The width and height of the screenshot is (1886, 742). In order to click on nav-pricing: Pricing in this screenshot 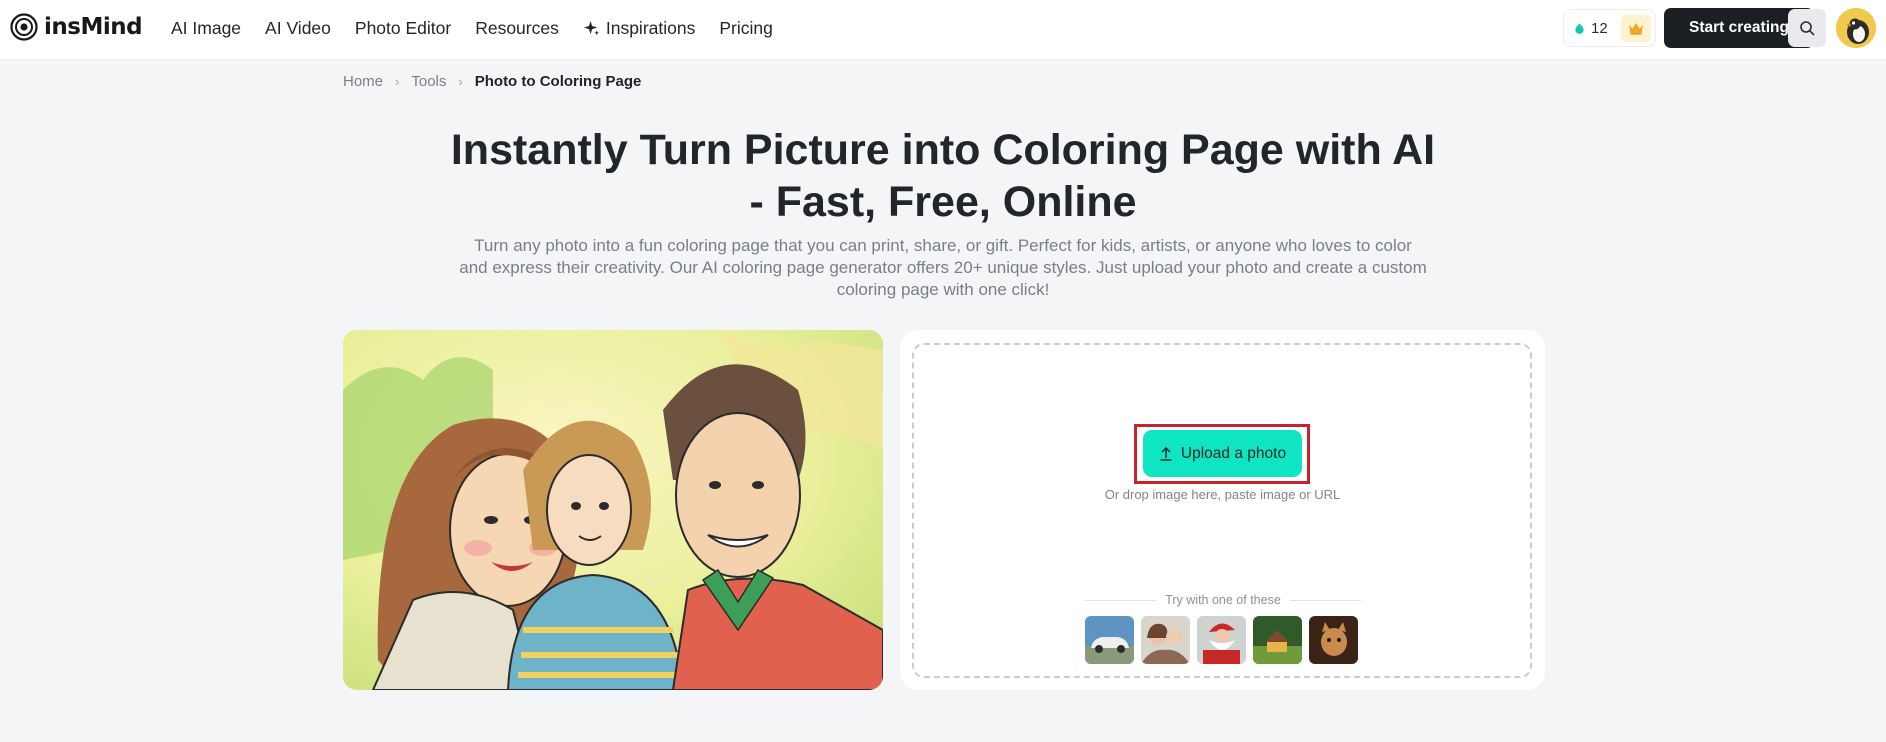, I will do `click(746, 28)`.